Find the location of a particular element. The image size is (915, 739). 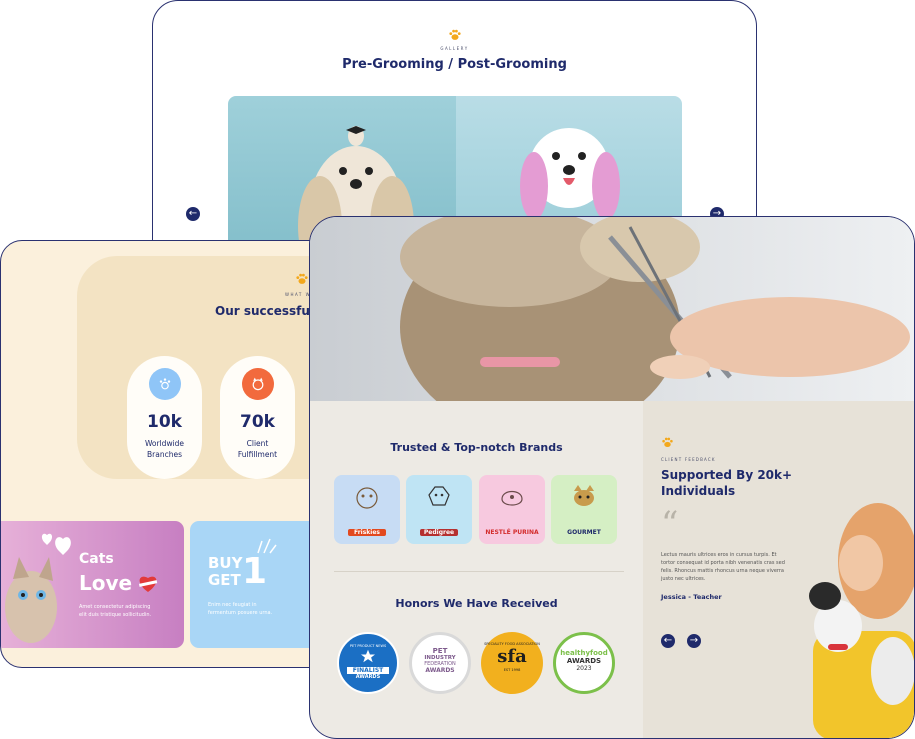

dog-face-icon is located at coordinates (257, 384).